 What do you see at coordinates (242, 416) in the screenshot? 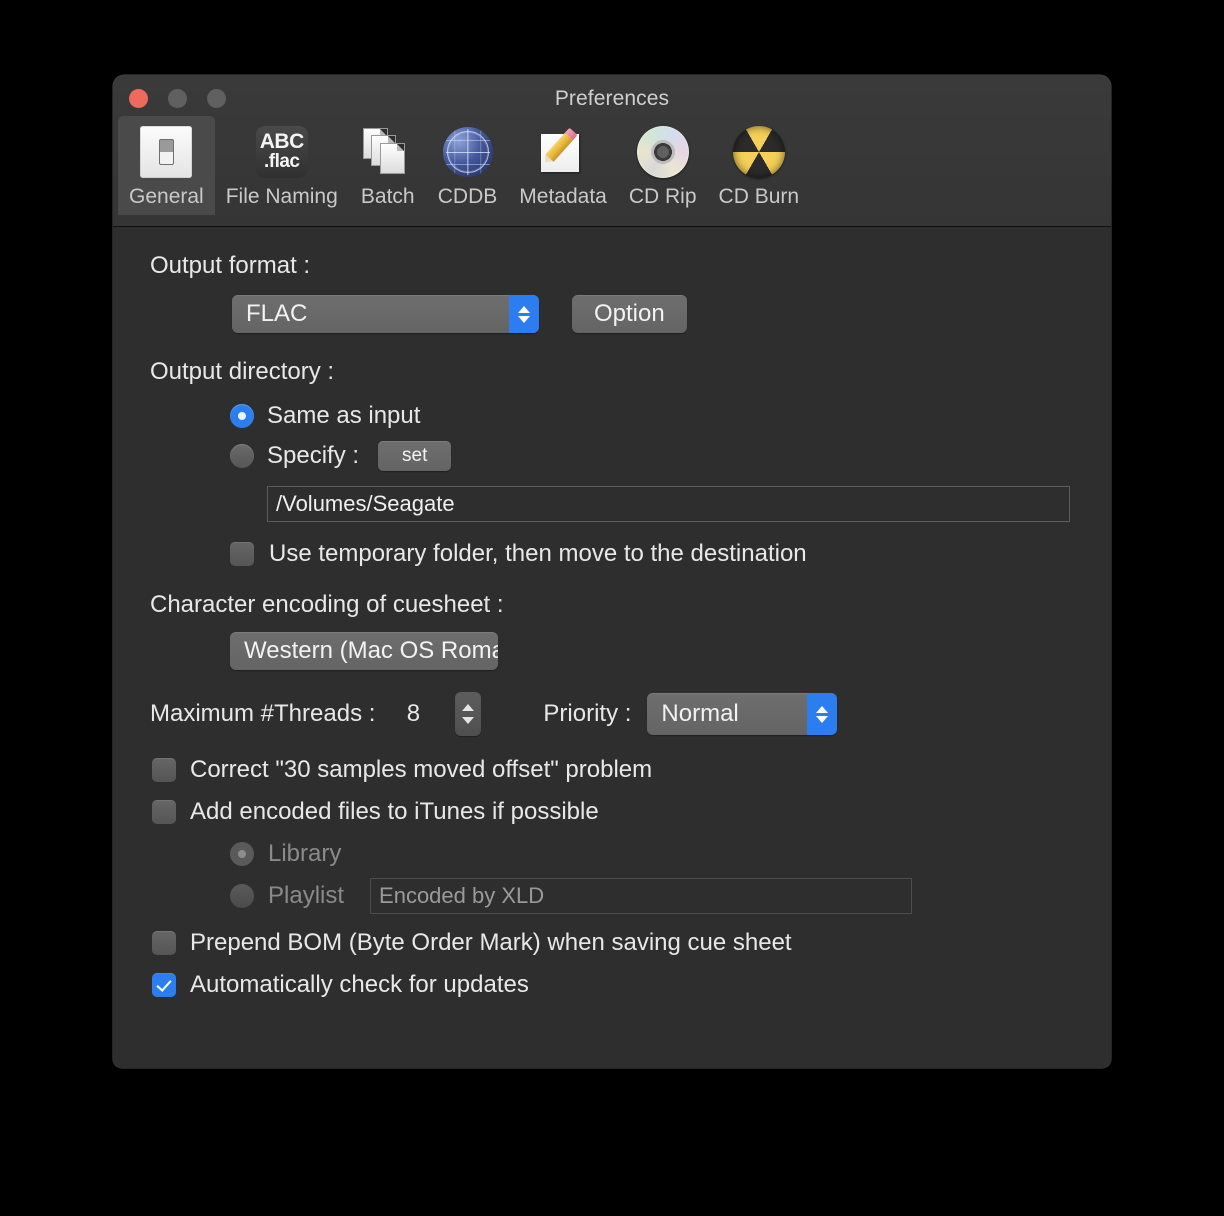
I see `radio-same-as-input` at bounding box center [242, 416].